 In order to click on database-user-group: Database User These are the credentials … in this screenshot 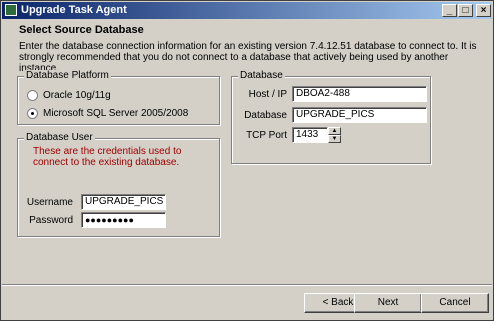, I will do `click(118, 184)`.